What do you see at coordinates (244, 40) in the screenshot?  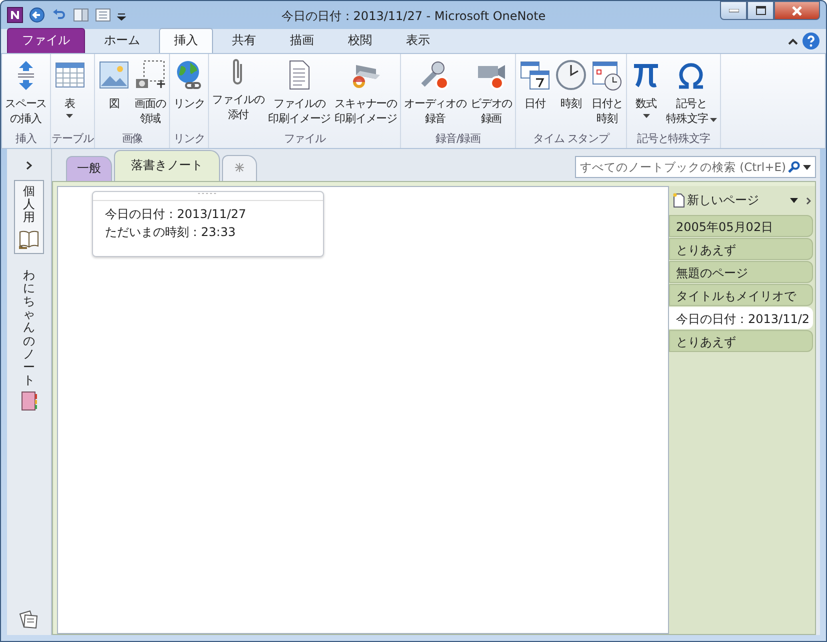 I see `ribbon-tab: 共有` at bounding box center [244, 40].